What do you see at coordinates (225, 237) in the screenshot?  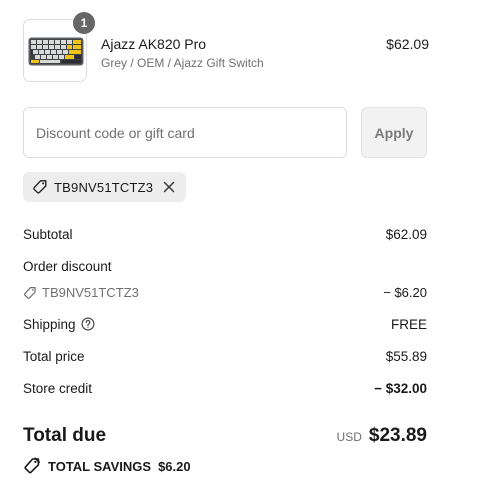 I see `subtotal-row: Subtotal $62.09` at bounding box center [225, 237].